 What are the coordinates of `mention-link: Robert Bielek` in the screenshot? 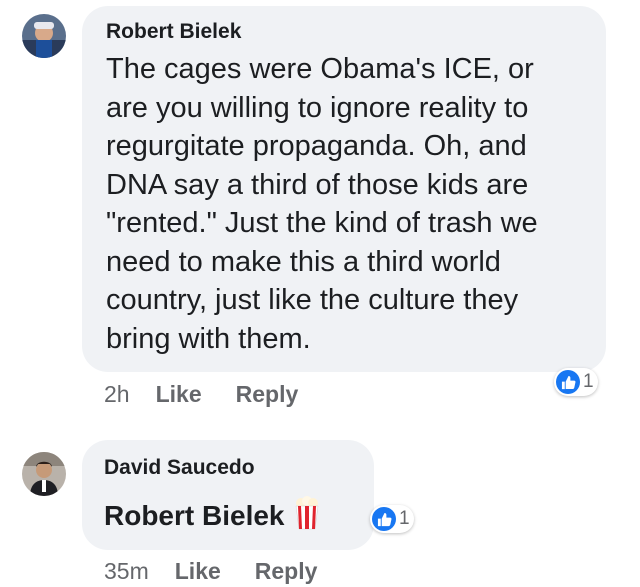 It's located at (194, 516).